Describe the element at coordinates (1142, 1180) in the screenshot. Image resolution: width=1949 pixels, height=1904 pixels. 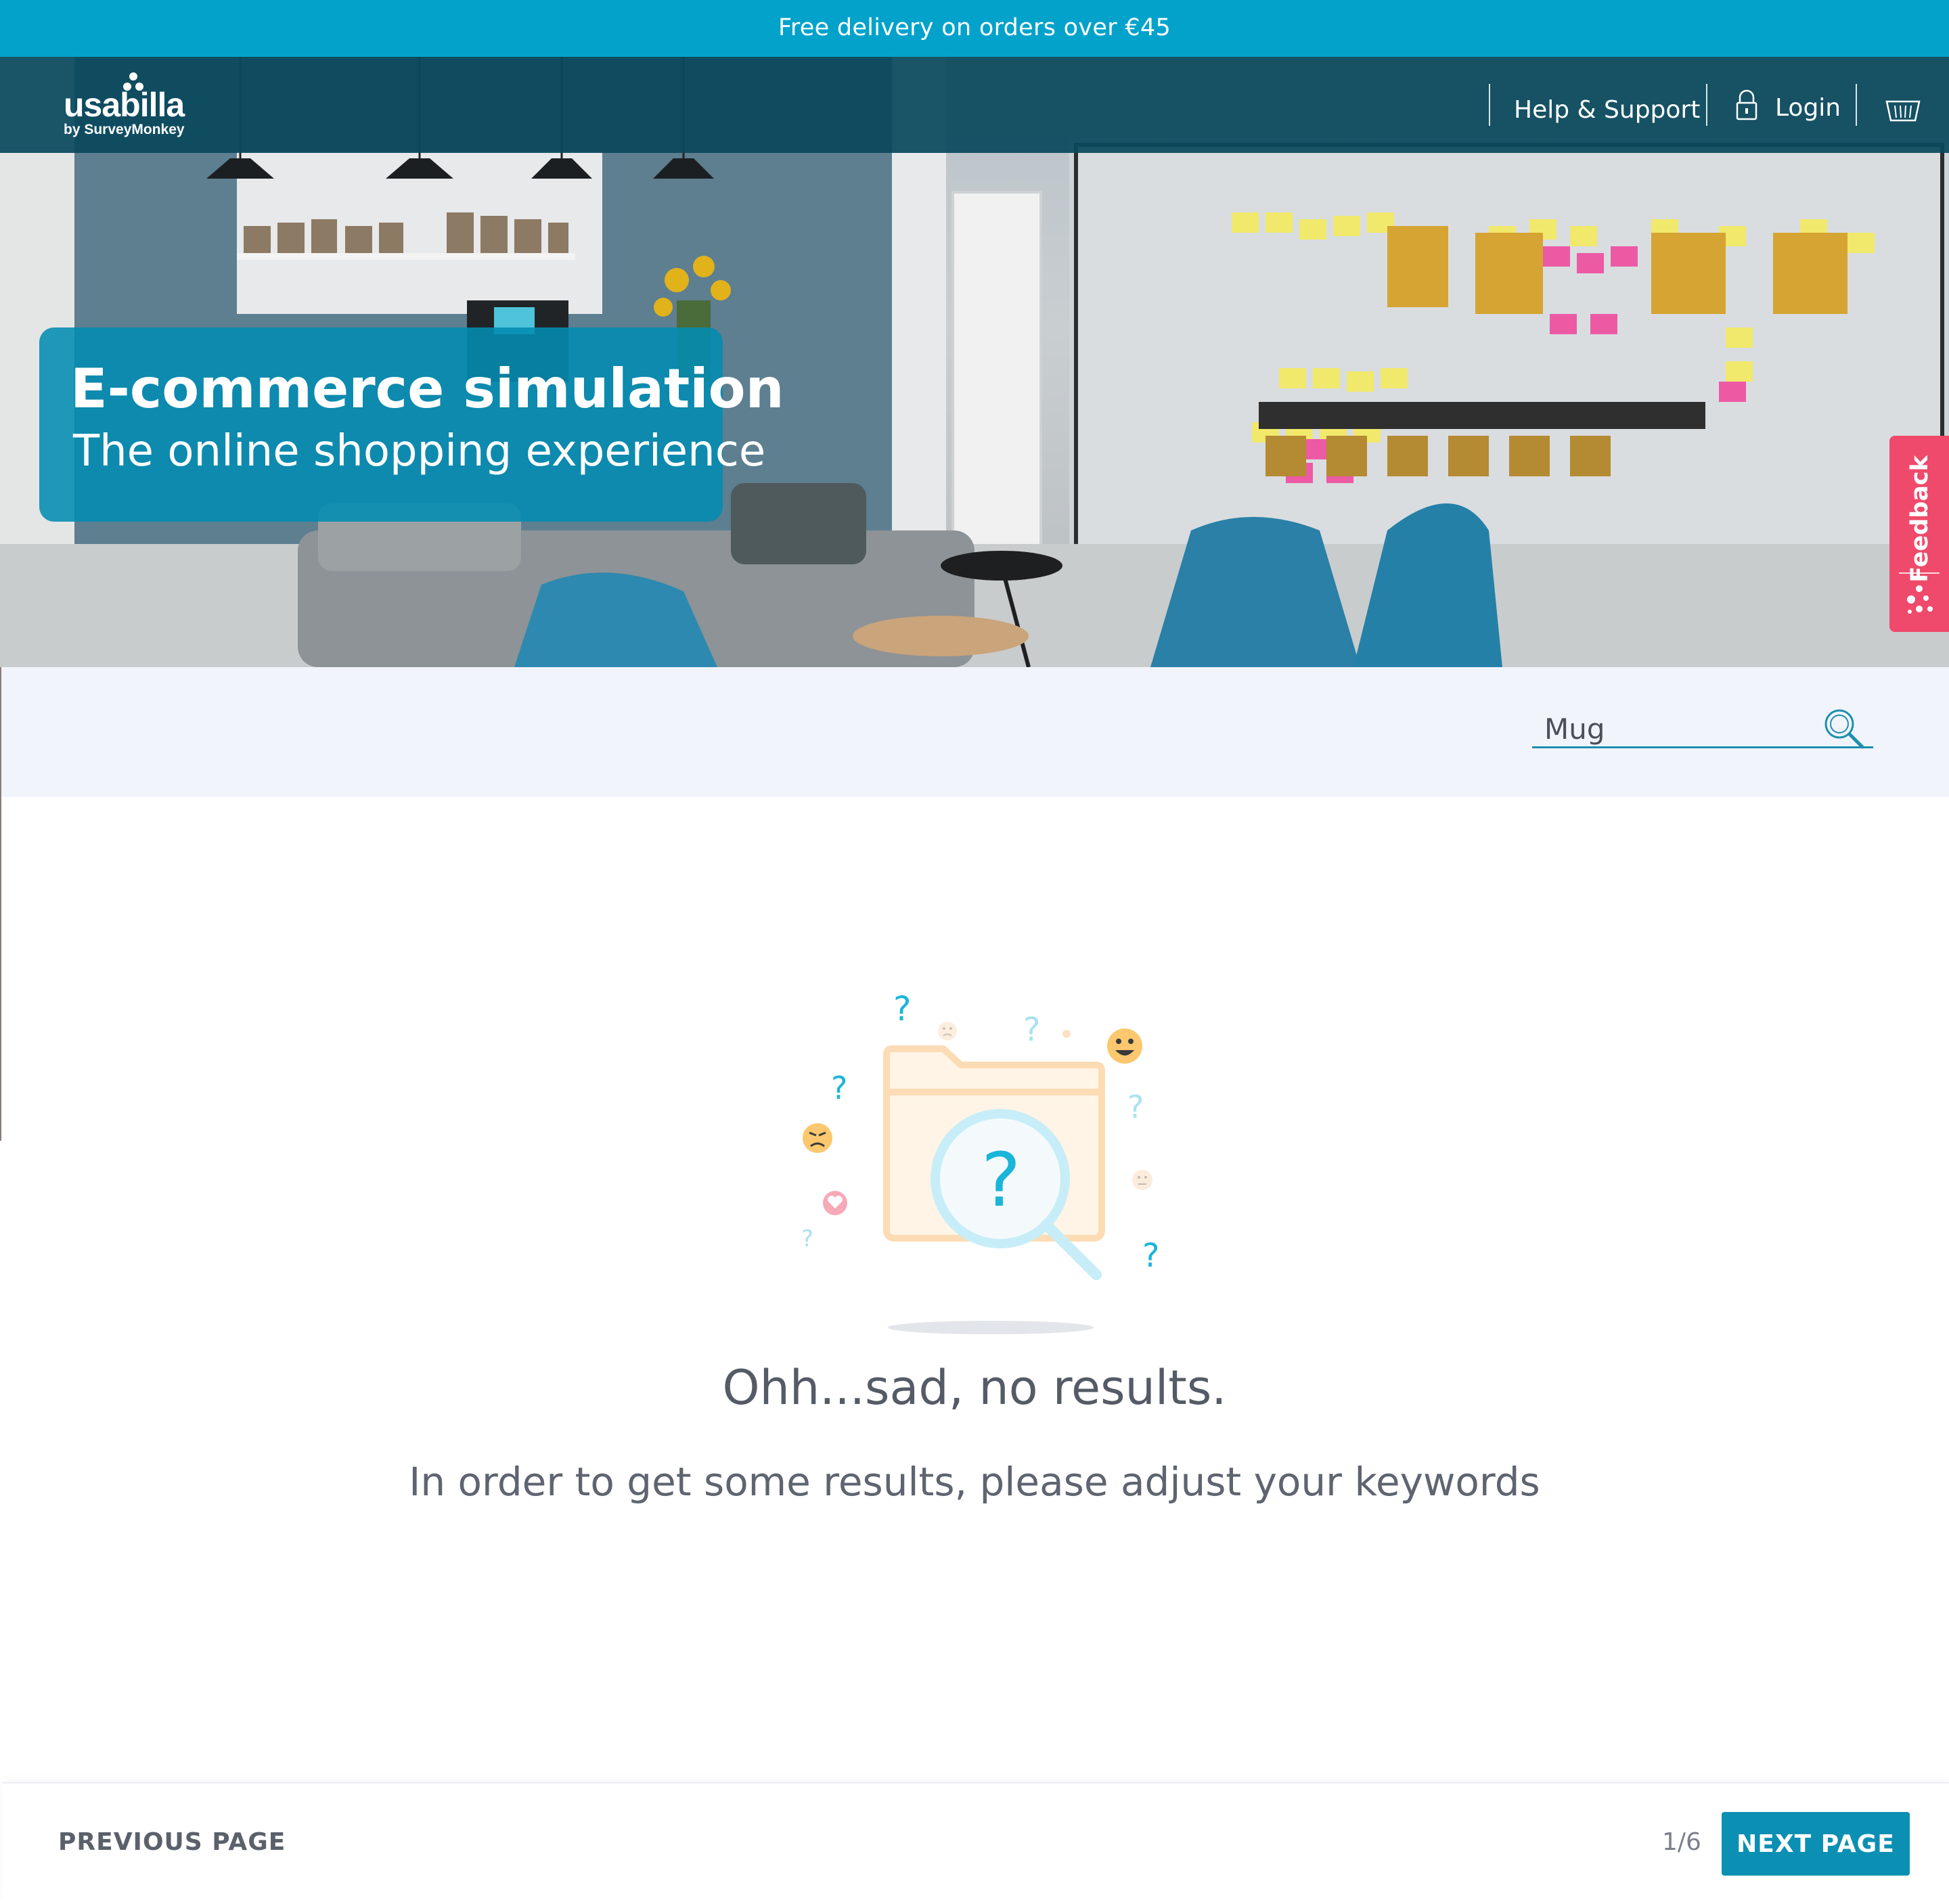
I see `neutral-face-icon` at that location.